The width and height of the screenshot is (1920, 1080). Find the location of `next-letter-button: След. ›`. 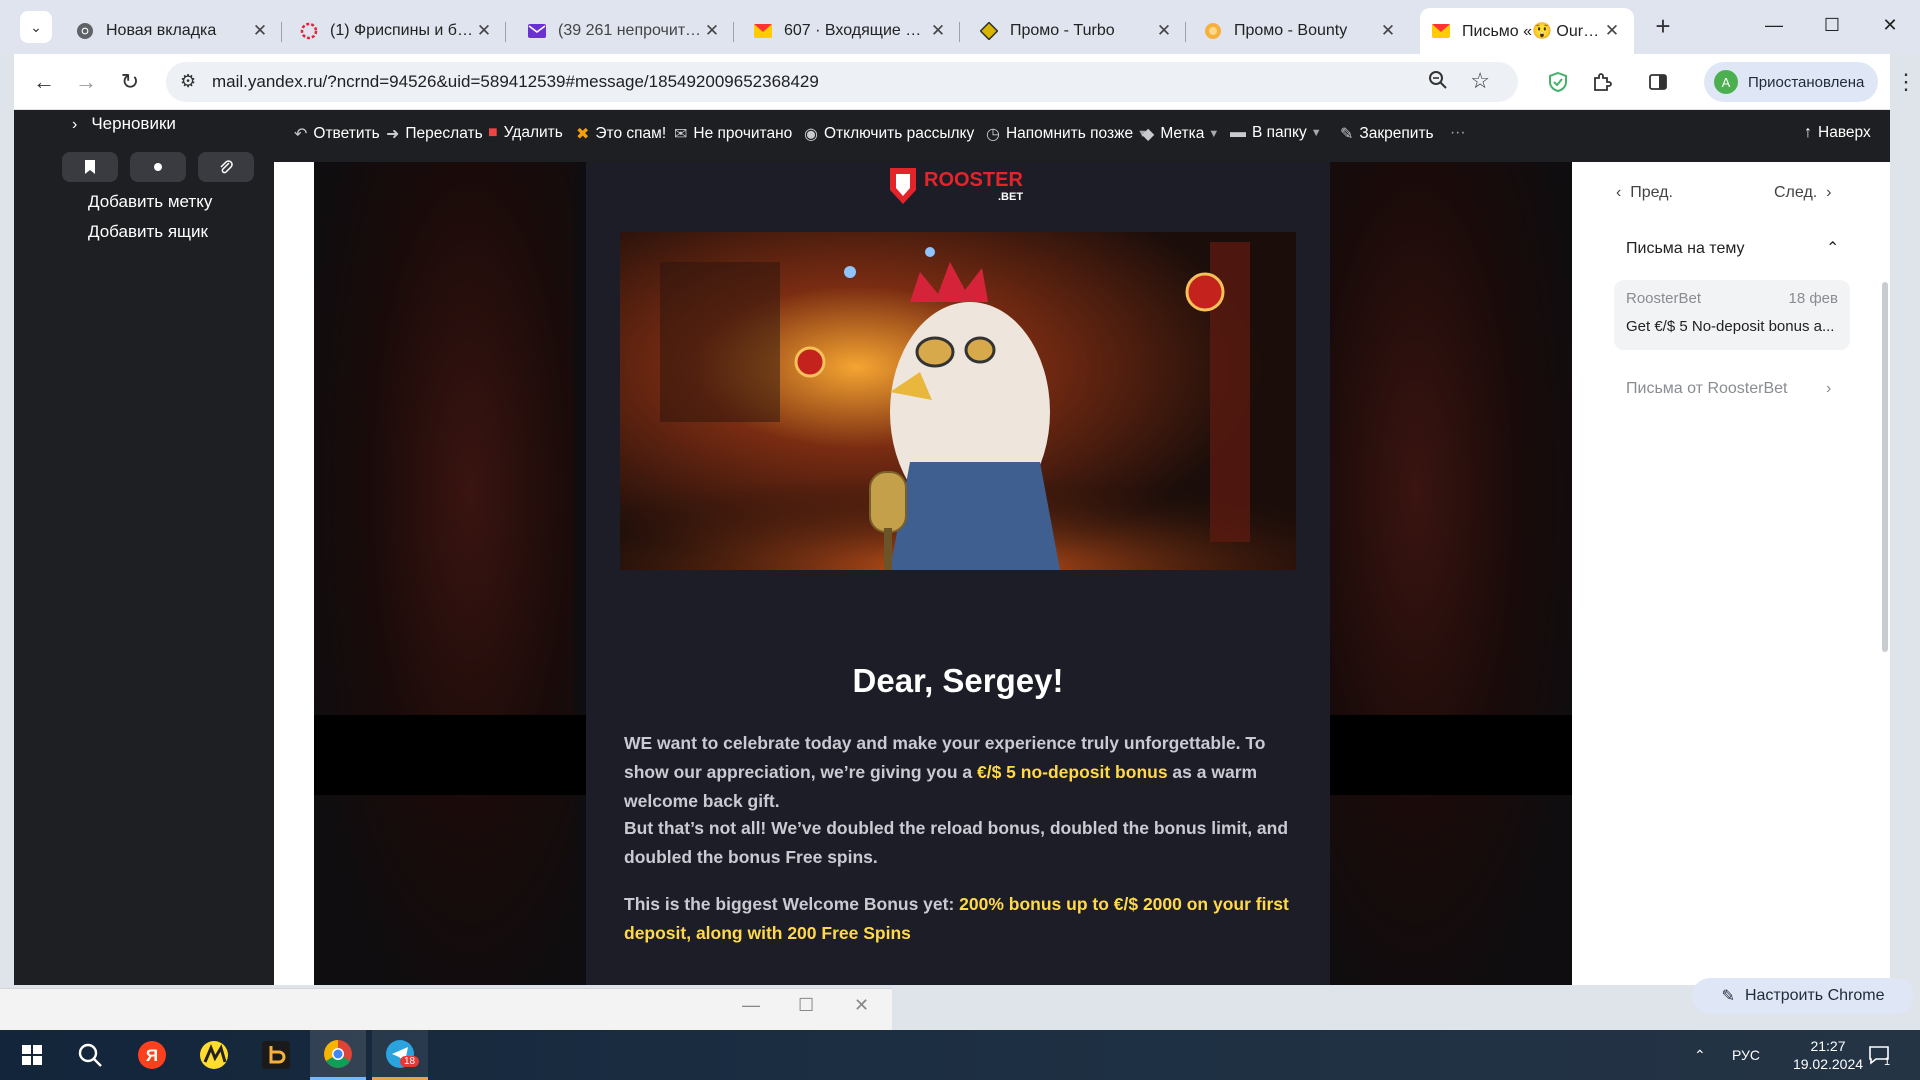

next-letter-button: След. › is located at coordinates (1802, 193).